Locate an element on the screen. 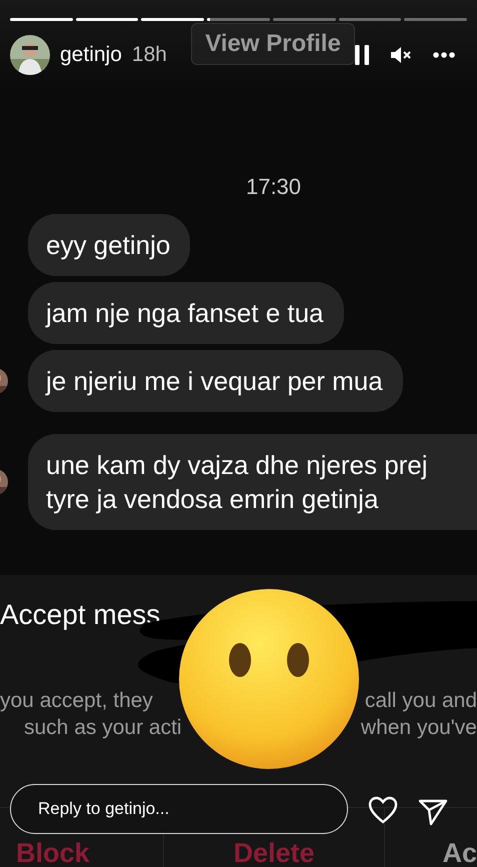  message-bubble: je njeriu me i vequar per mua is located at coordinates (215, 381).